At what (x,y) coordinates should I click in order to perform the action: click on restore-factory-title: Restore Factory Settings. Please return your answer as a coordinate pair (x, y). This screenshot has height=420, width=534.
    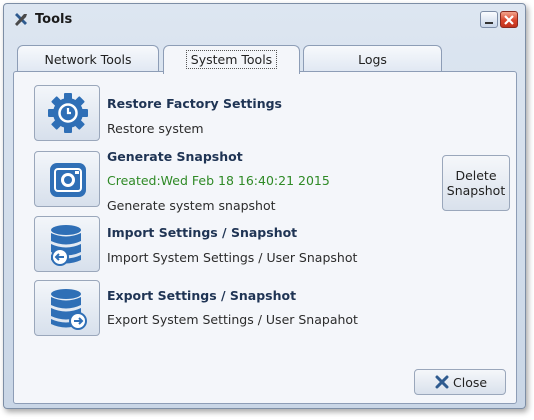
    Looking at the image, I should click on (194, 103).